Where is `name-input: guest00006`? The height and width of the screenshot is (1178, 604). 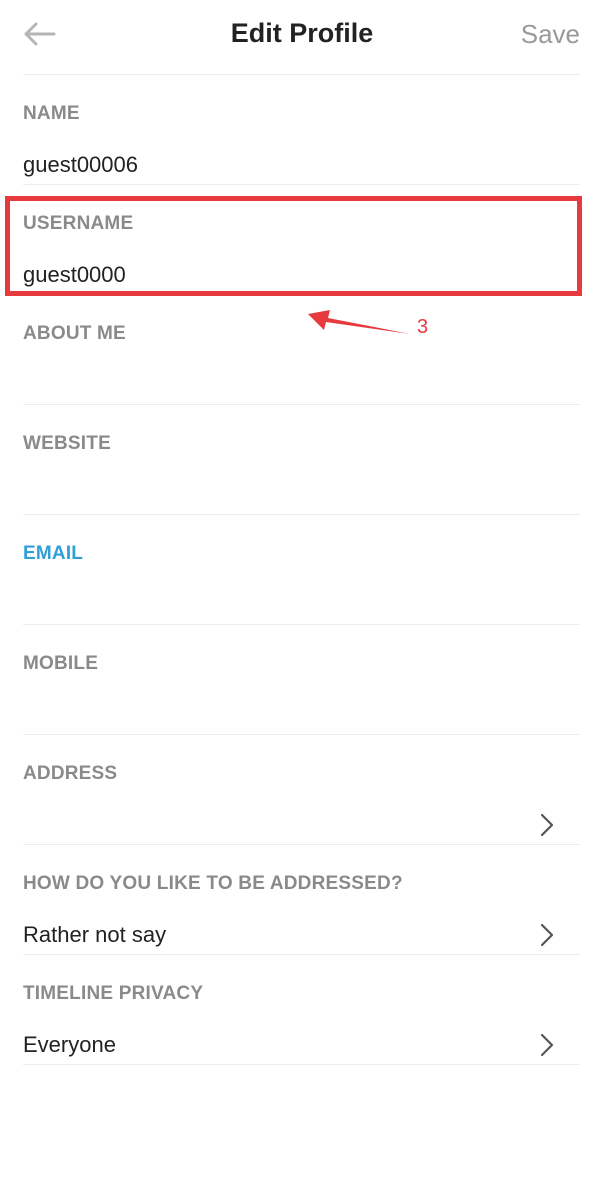 name-input: guest00006 is located at coordinates (80, 165).